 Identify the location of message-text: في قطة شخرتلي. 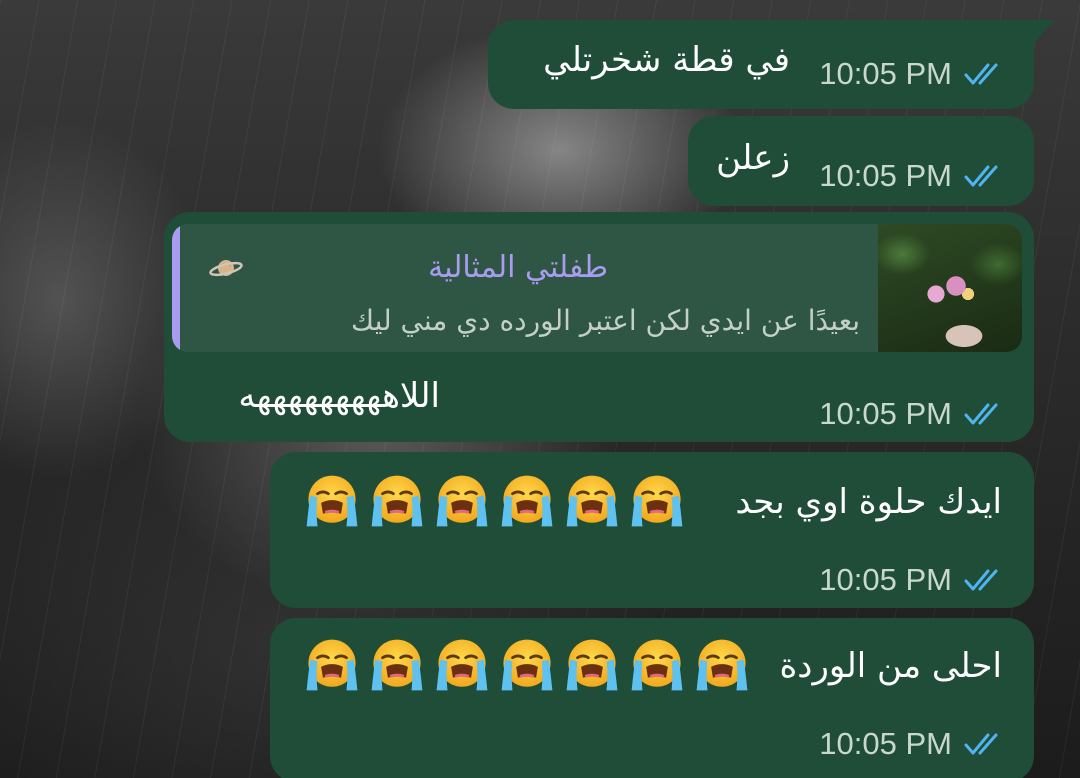
(666, 60).